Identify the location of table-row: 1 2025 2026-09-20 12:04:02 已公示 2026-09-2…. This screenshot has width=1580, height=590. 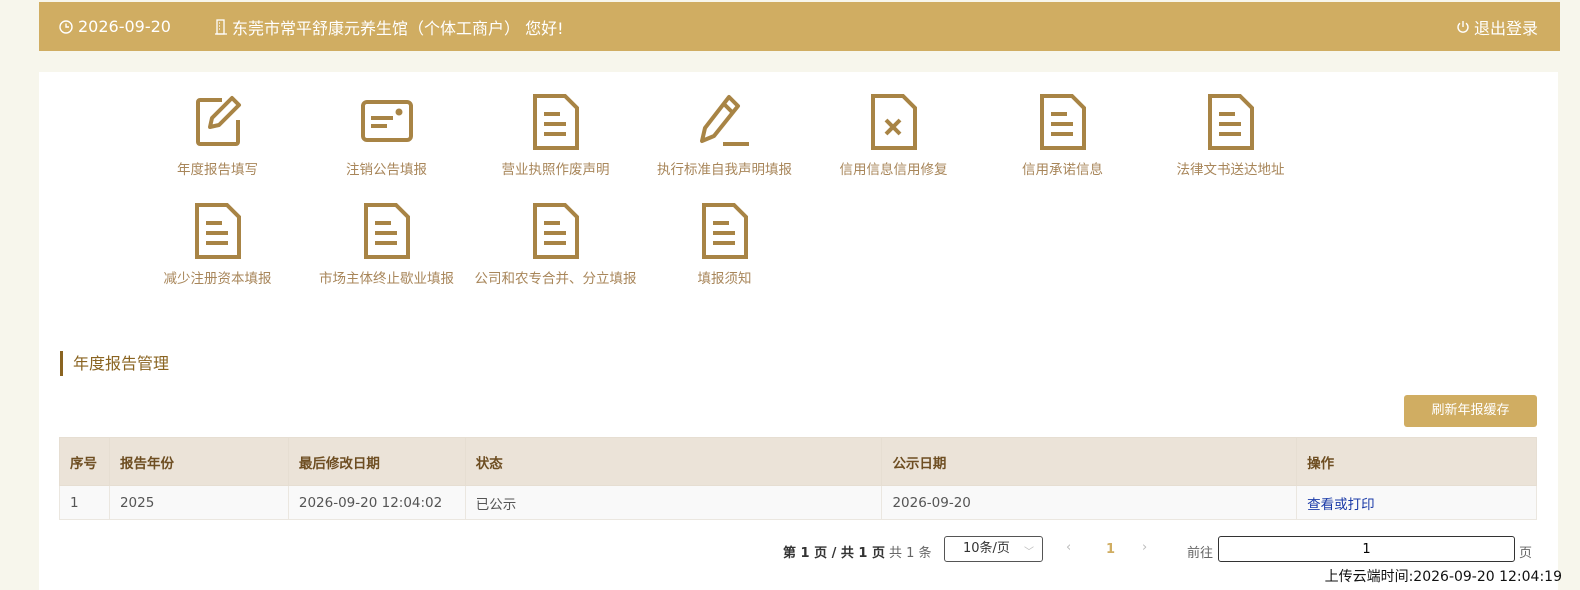
(798, 502).